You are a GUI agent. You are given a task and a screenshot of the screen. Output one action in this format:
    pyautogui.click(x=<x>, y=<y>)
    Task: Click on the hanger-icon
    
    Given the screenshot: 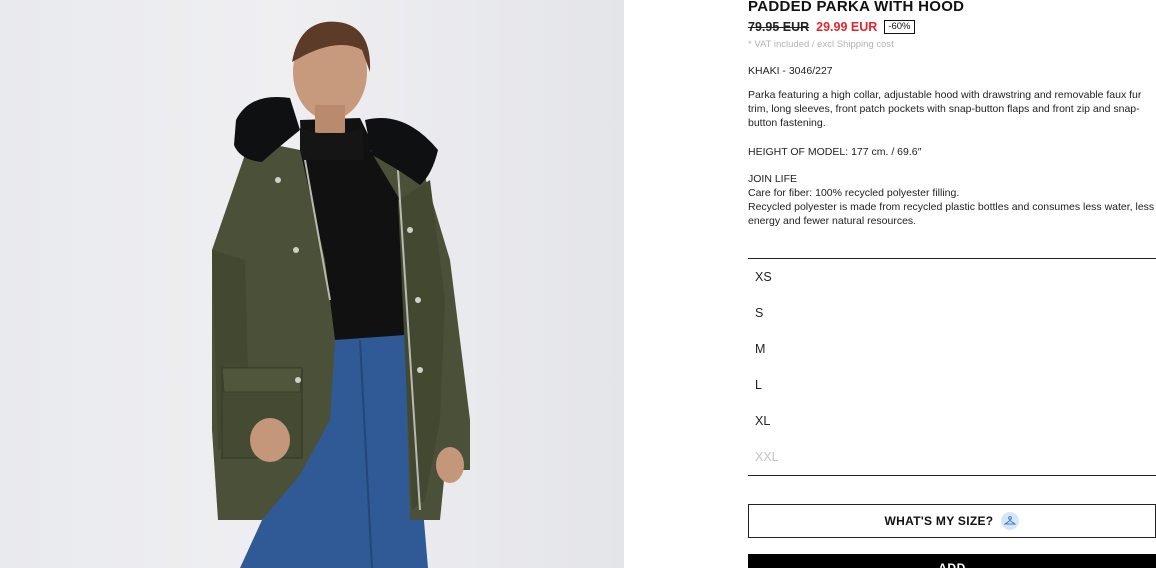 What is the action you would take?
    pyautogui.click(x=1010, y=521)
    